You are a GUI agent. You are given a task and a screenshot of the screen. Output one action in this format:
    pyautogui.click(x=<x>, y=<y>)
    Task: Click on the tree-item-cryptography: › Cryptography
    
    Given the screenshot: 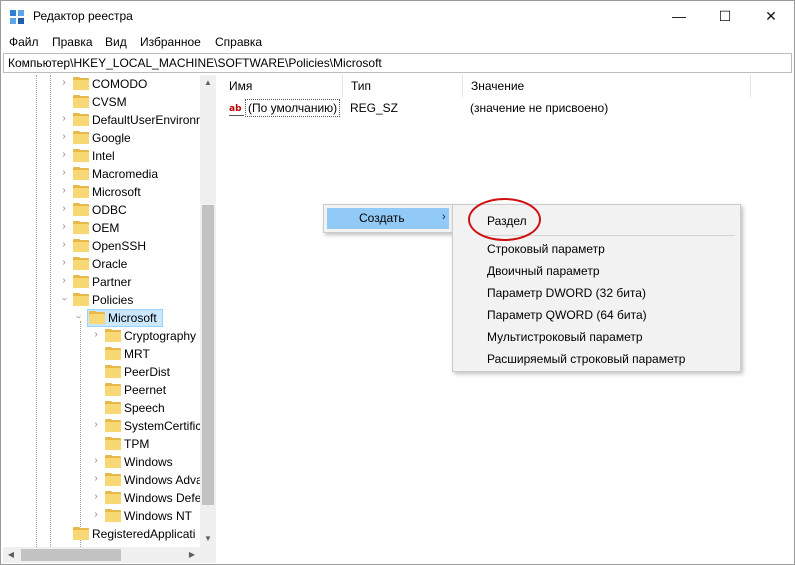 What is the action you would take?
    pyautogui.click(x=102, y=336)
    